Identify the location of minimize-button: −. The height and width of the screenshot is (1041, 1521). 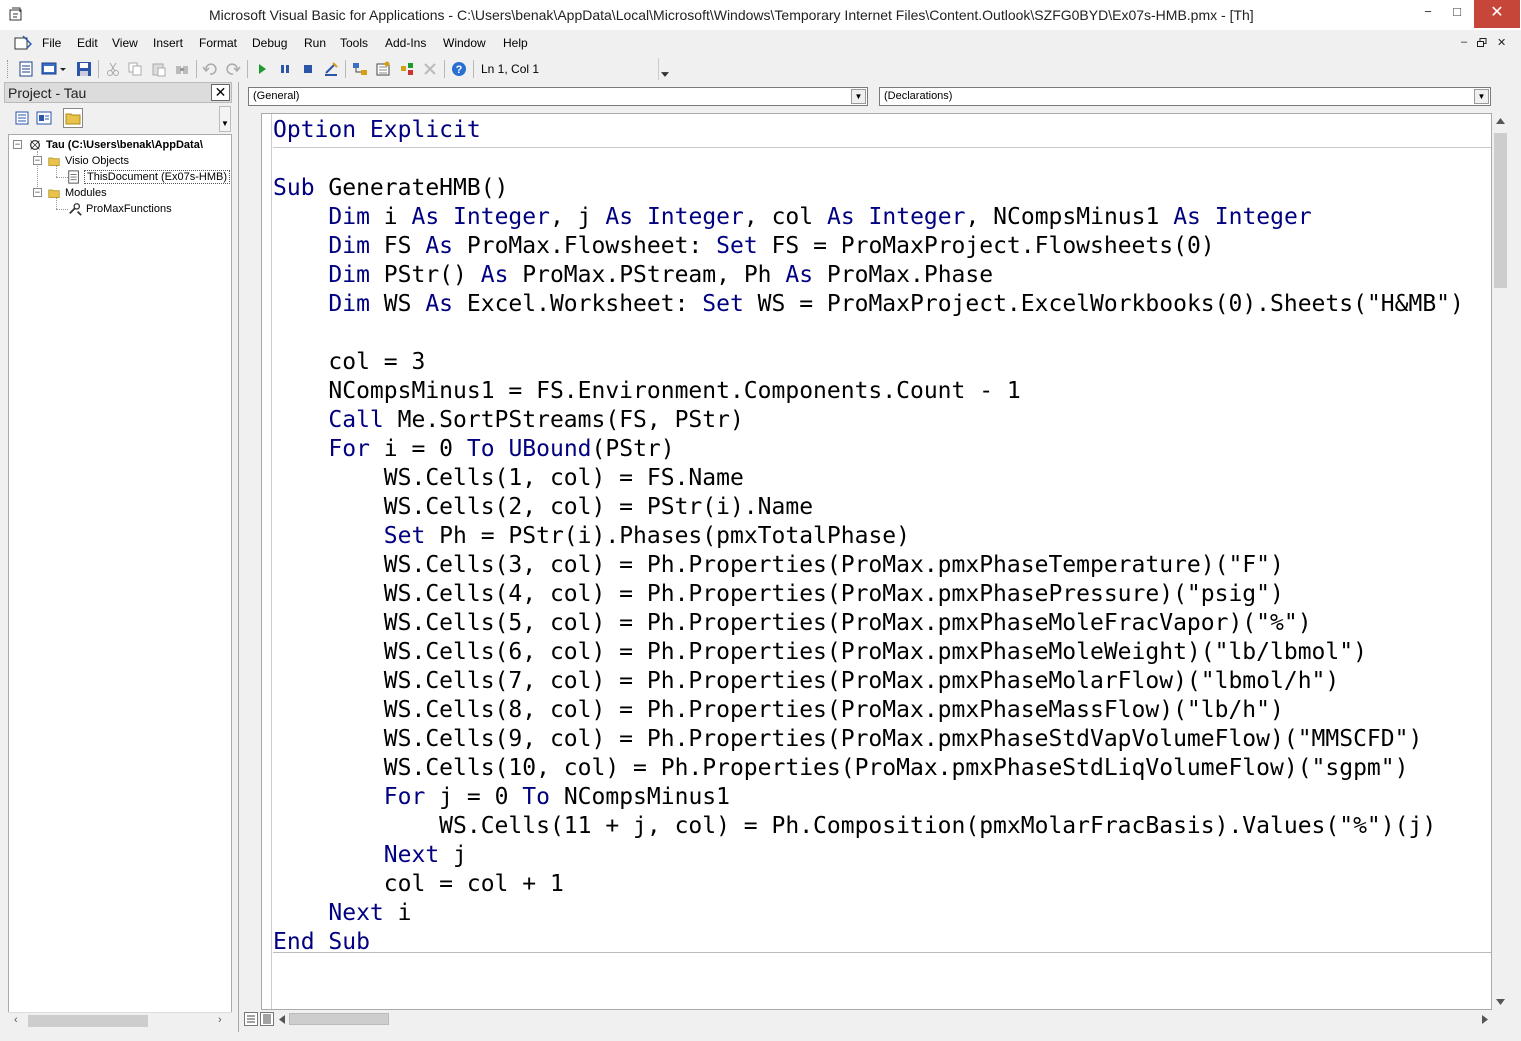
(1428, 14).